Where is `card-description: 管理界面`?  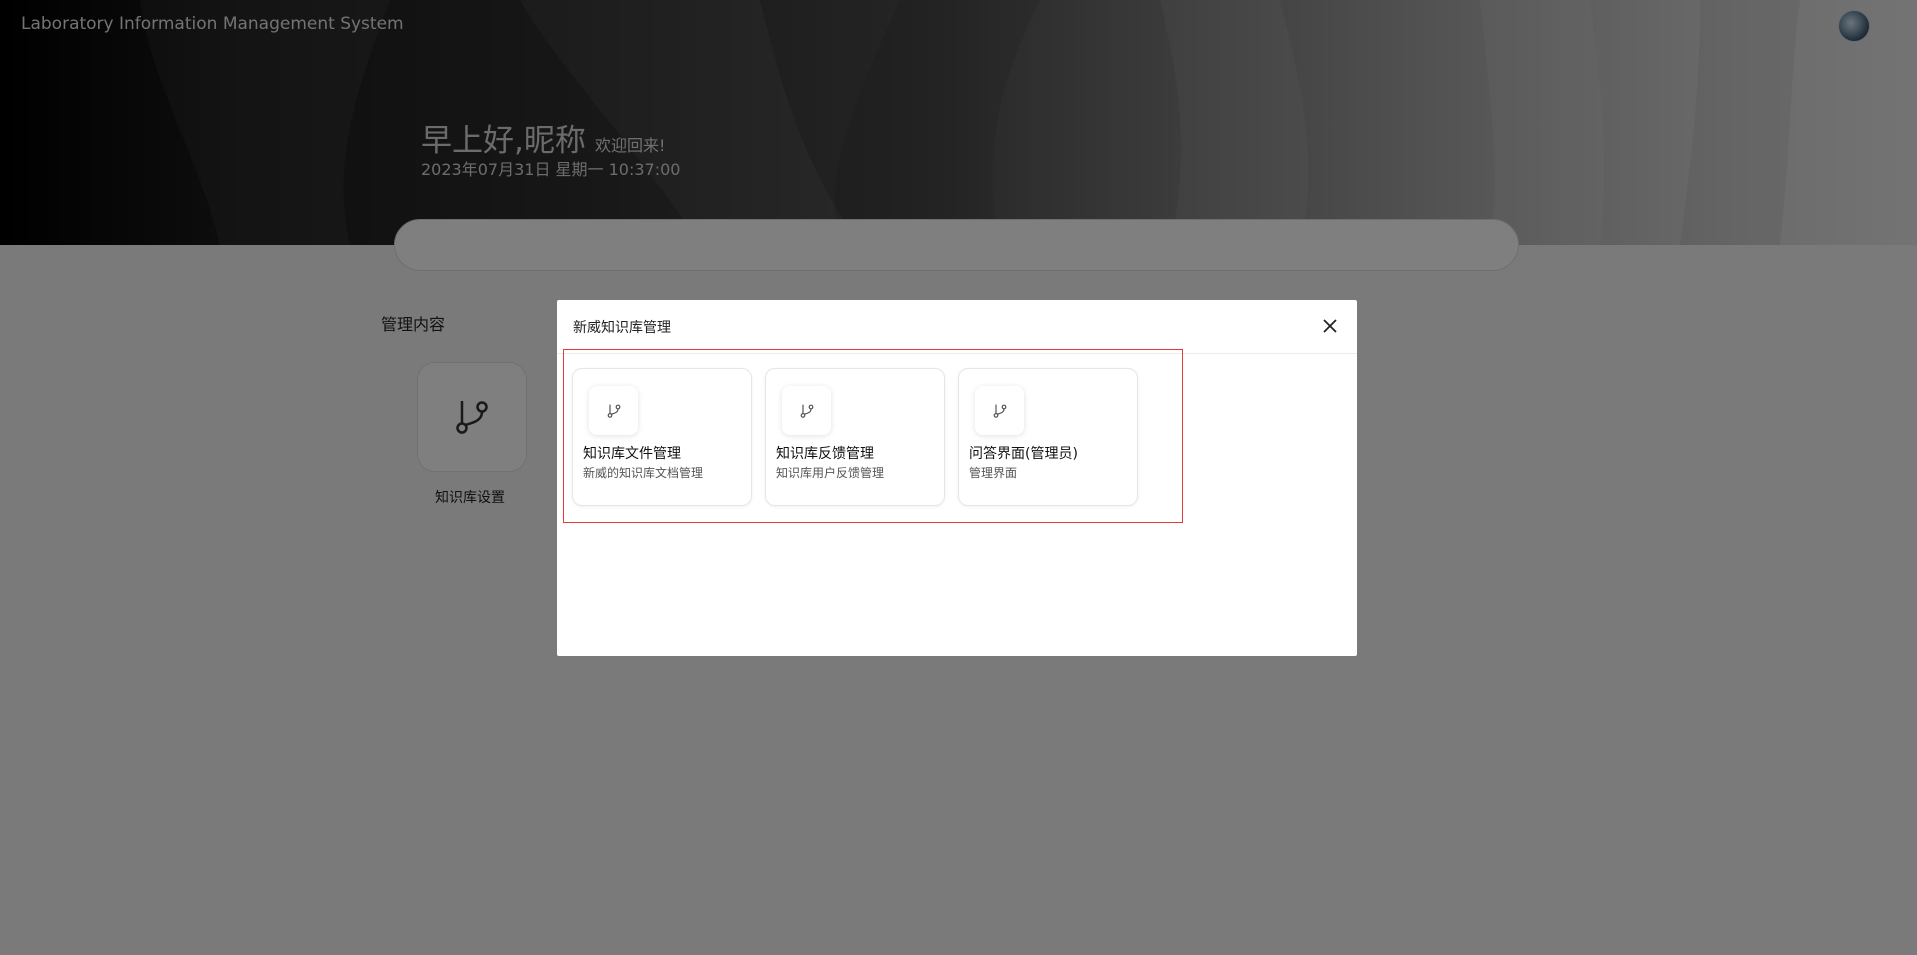
card-description: 管理界面 is located at coordinates (993, 473).